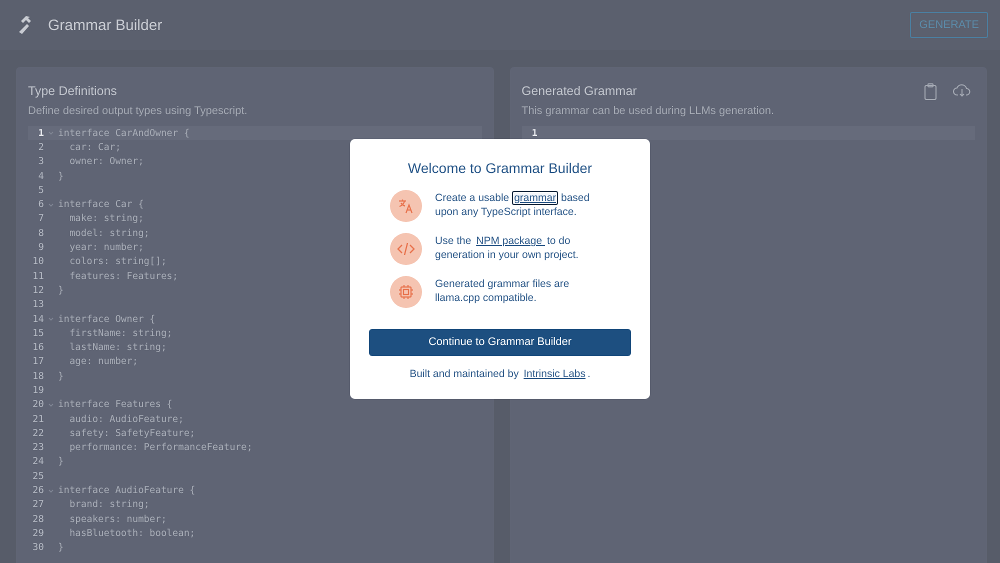 The width and height of the screenshot is (1000, 563). I want to click on feature-text: Generated grammar files are llama.cpp compatible., so click(502, 291).